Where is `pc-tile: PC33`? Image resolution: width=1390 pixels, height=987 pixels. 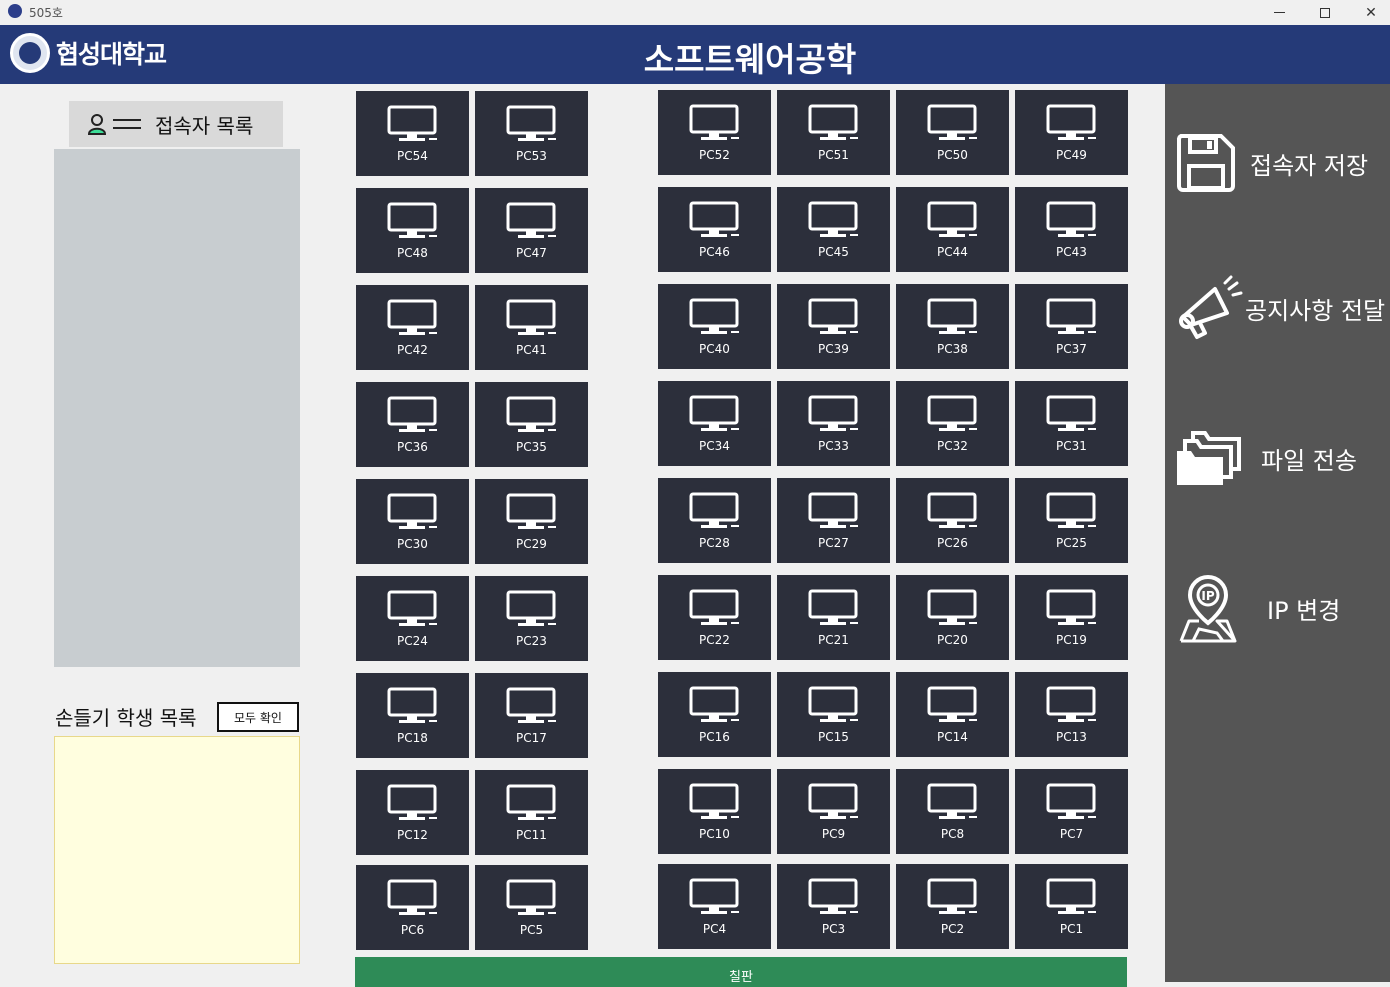
pc-tile: PC33 is located at coordinates (833, 423).